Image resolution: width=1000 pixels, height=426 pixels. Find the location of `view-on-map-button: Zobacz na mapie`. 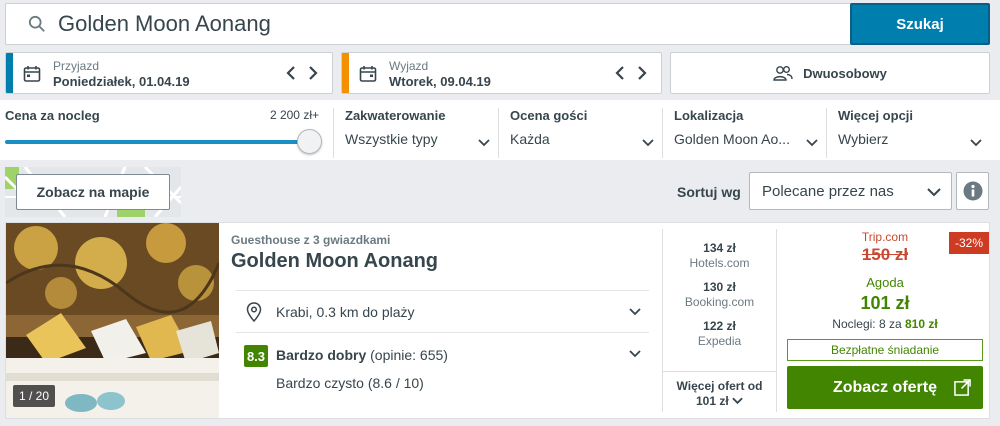

view-on-map-button: Zobacz na mapie is located at coordinates (93, 192).